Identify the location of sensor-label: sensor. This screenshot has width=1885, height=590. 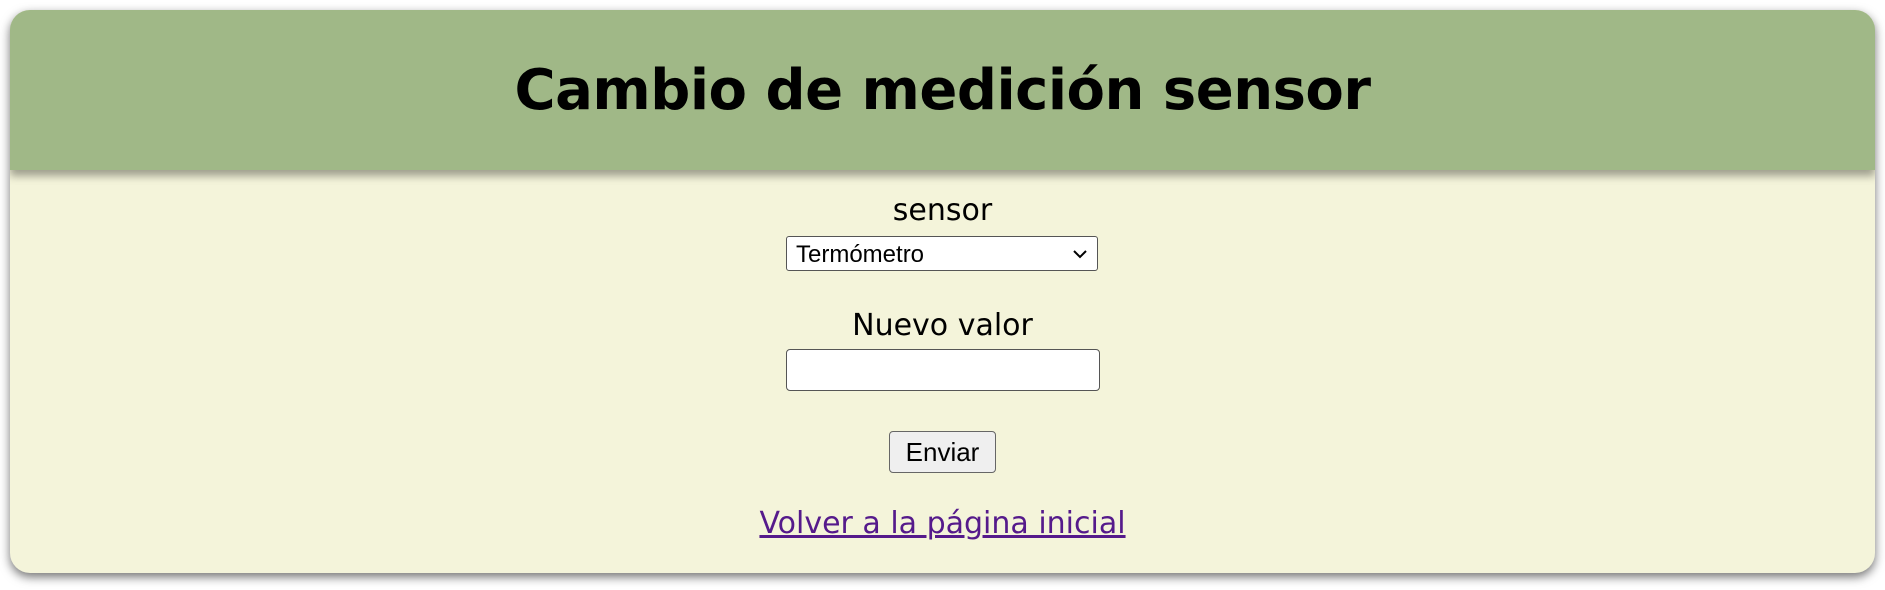
(942, 210).